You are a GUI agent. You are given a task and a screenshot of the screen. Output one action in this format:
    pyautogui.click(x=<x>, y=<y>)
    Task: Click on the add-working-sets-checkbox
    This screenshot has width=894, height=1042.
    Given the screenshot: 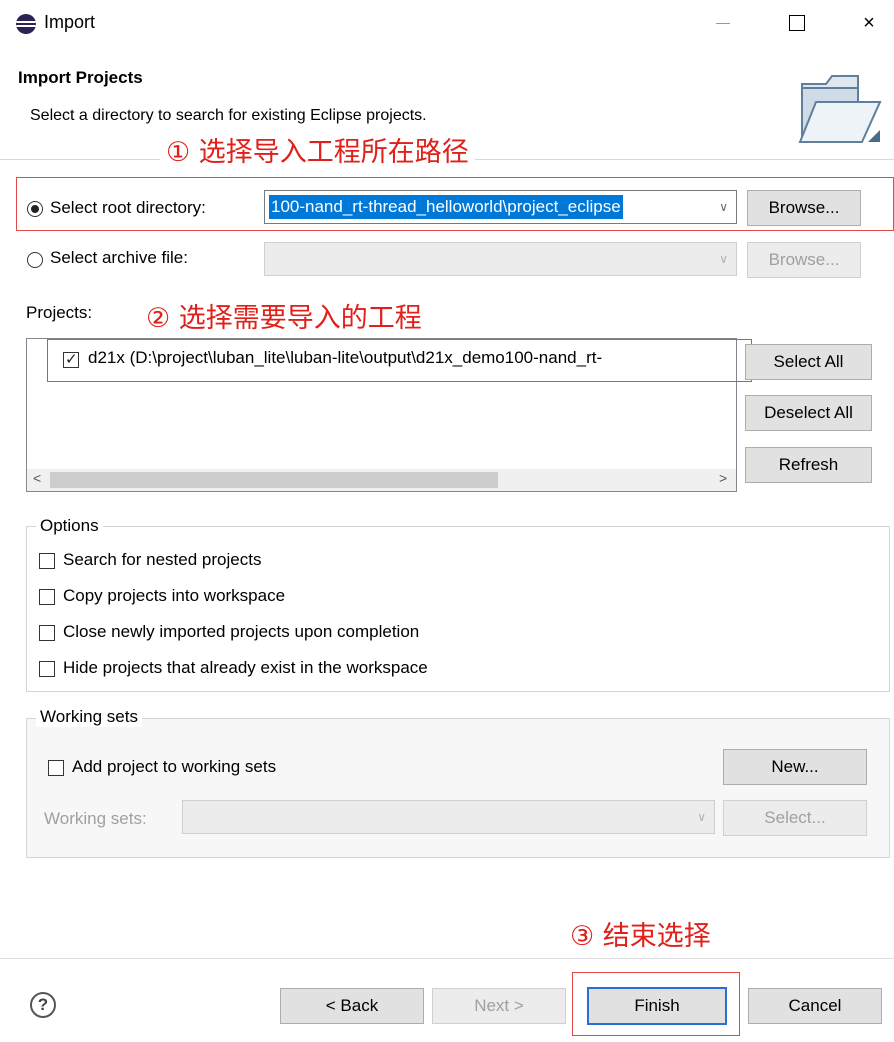 What is the action you would take?
    pyautogui.click(x=56, y=768)
    